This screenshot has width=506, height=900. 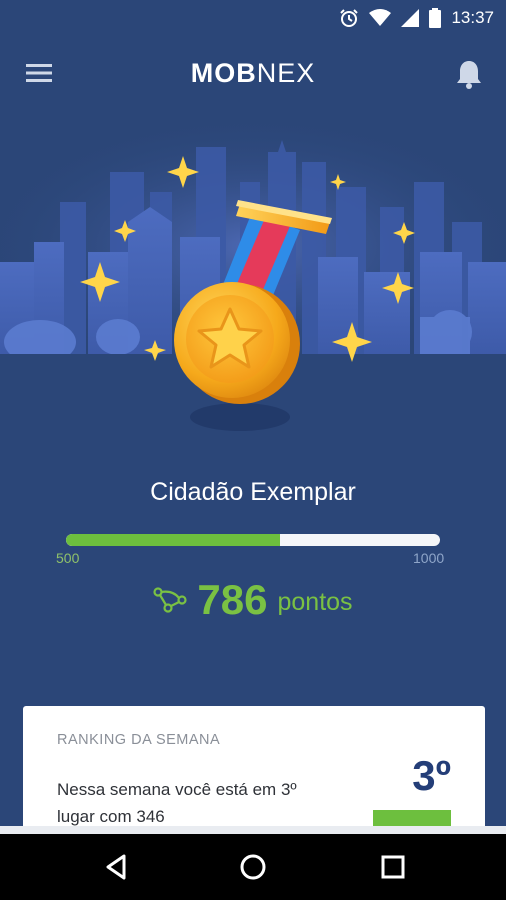 What do you see at coordinates (139, 740) in the screenshot?
I see `ranking-title: RANKING DA SEMANA` at bounding box center [139, 740].